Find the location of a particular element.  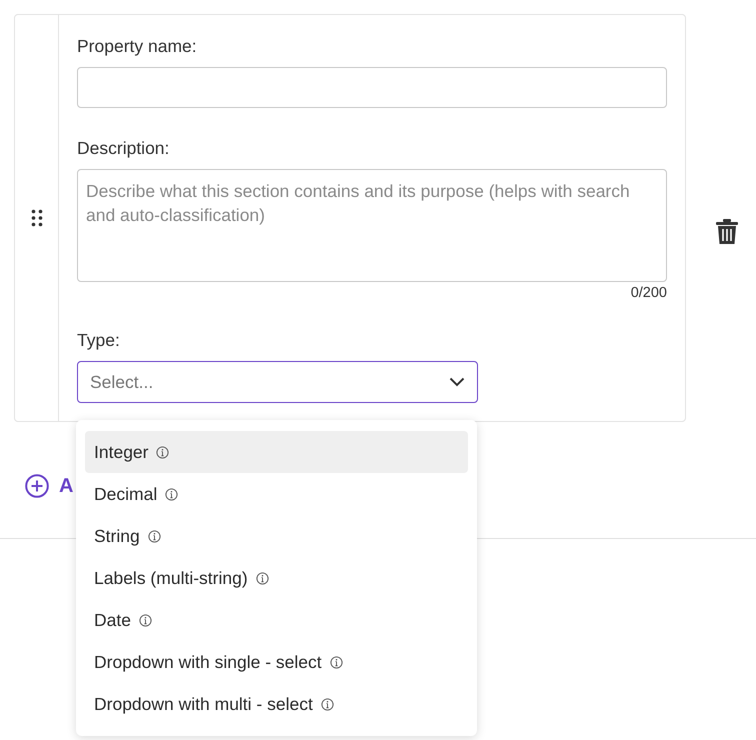

input-field is located at coordinates (372, 87).